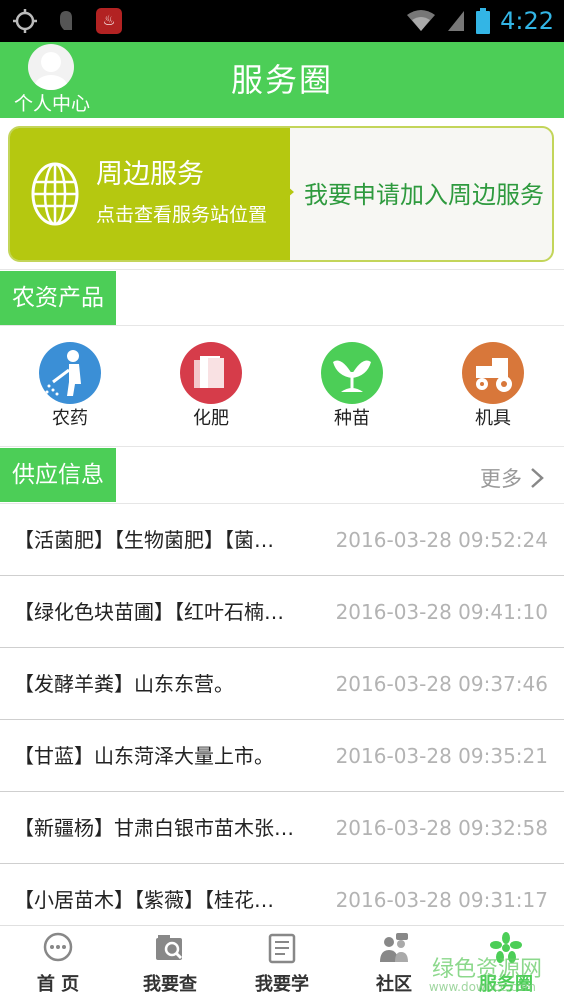 The width and height of the screenshot is (564, 1006). What do you see at coordinates (66, 20) in the screenshot?
I see `hand-icon` at bounding box center [66, 20].